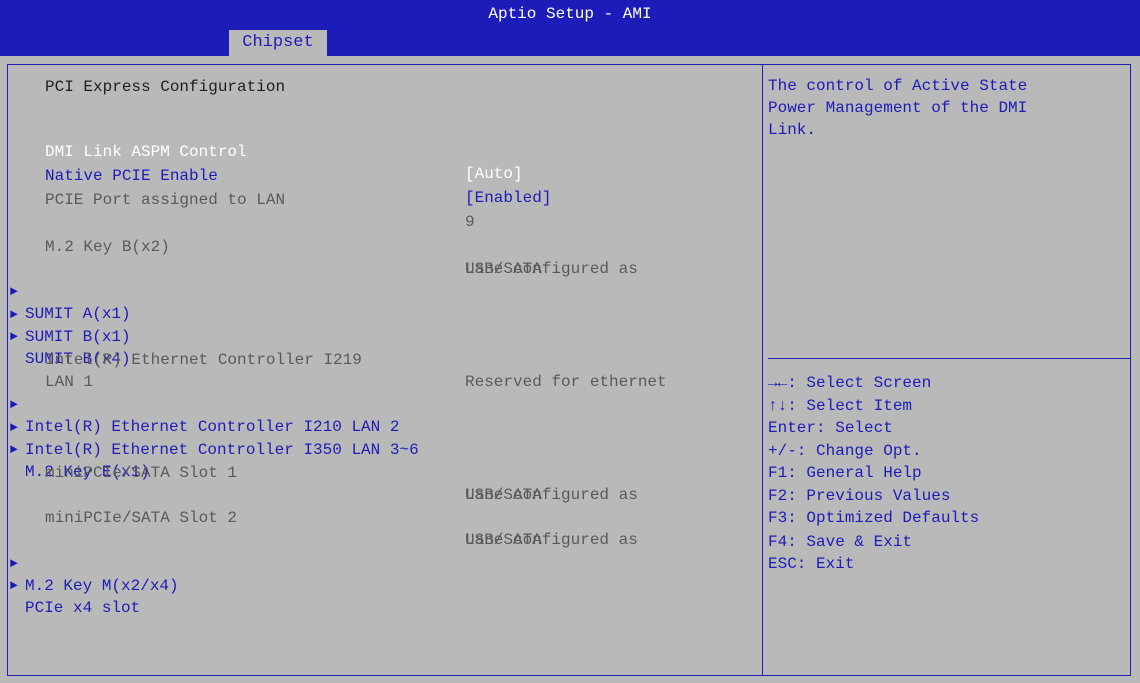  I want to click on app-title: Aptio Setup - AMI, so click(570, 14).